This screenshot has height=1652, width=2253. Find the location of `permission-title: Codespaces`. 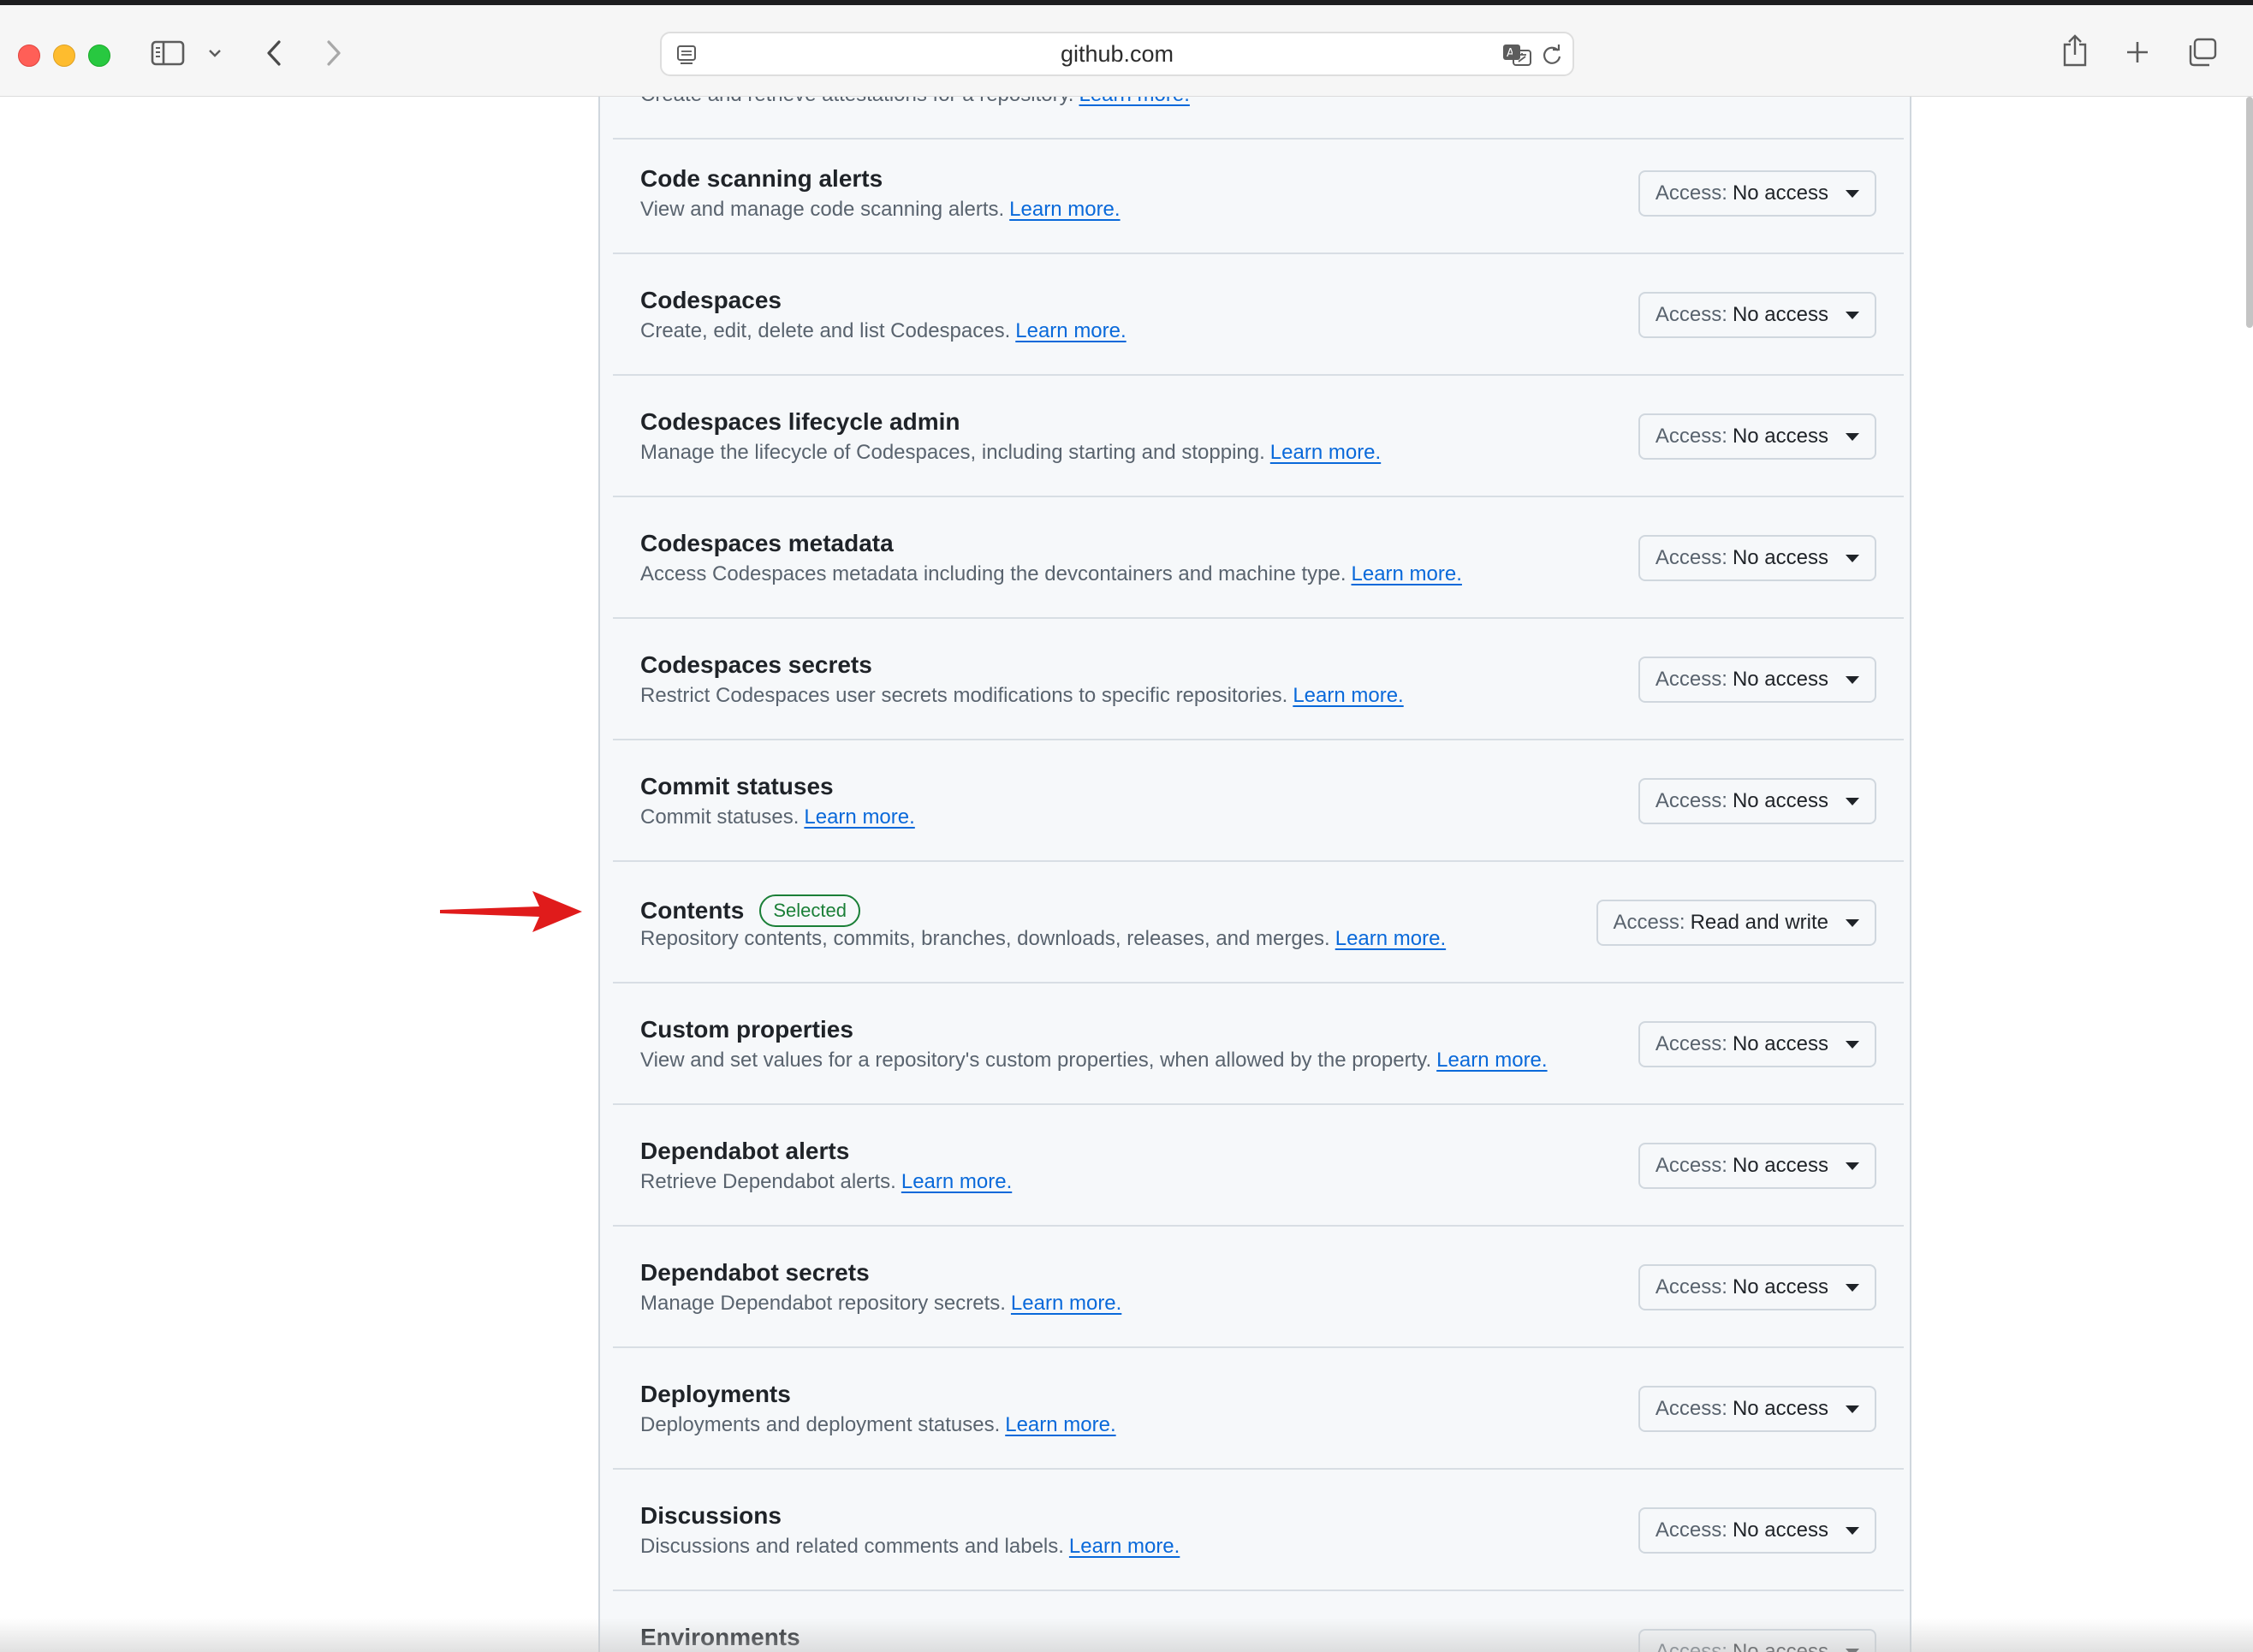

permission-title: Codespaces is located at coordinates (711, 300).